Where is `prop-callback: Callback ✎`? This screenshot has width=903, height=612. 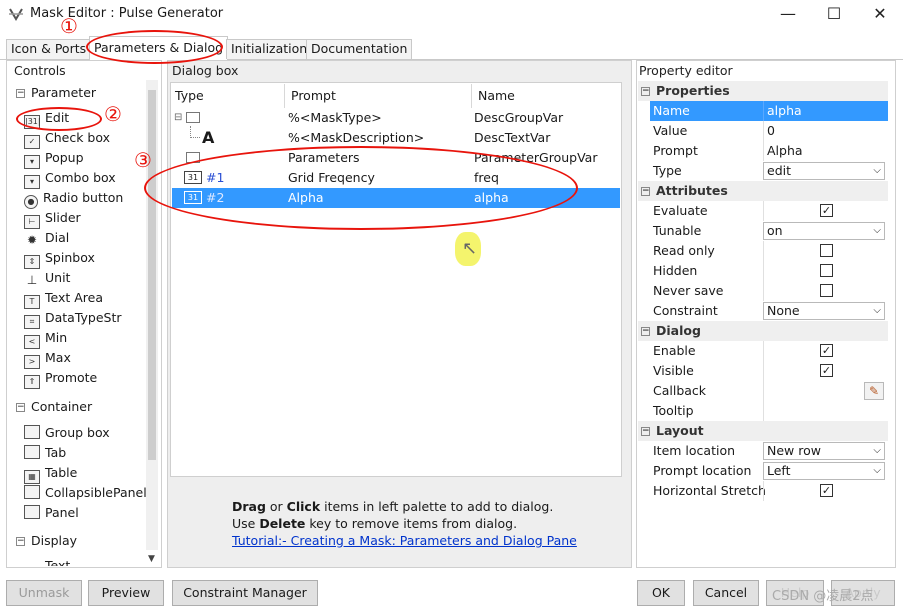 prop-callback: Callback ✎ is located at coordinates (769, 391).